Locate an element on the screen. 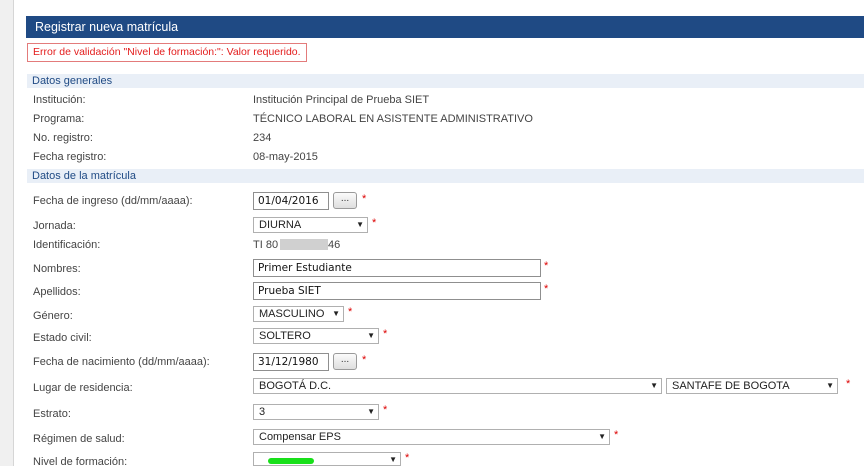  health-regime-select-value: Compensar EPS is located at coordinates (300, 437).